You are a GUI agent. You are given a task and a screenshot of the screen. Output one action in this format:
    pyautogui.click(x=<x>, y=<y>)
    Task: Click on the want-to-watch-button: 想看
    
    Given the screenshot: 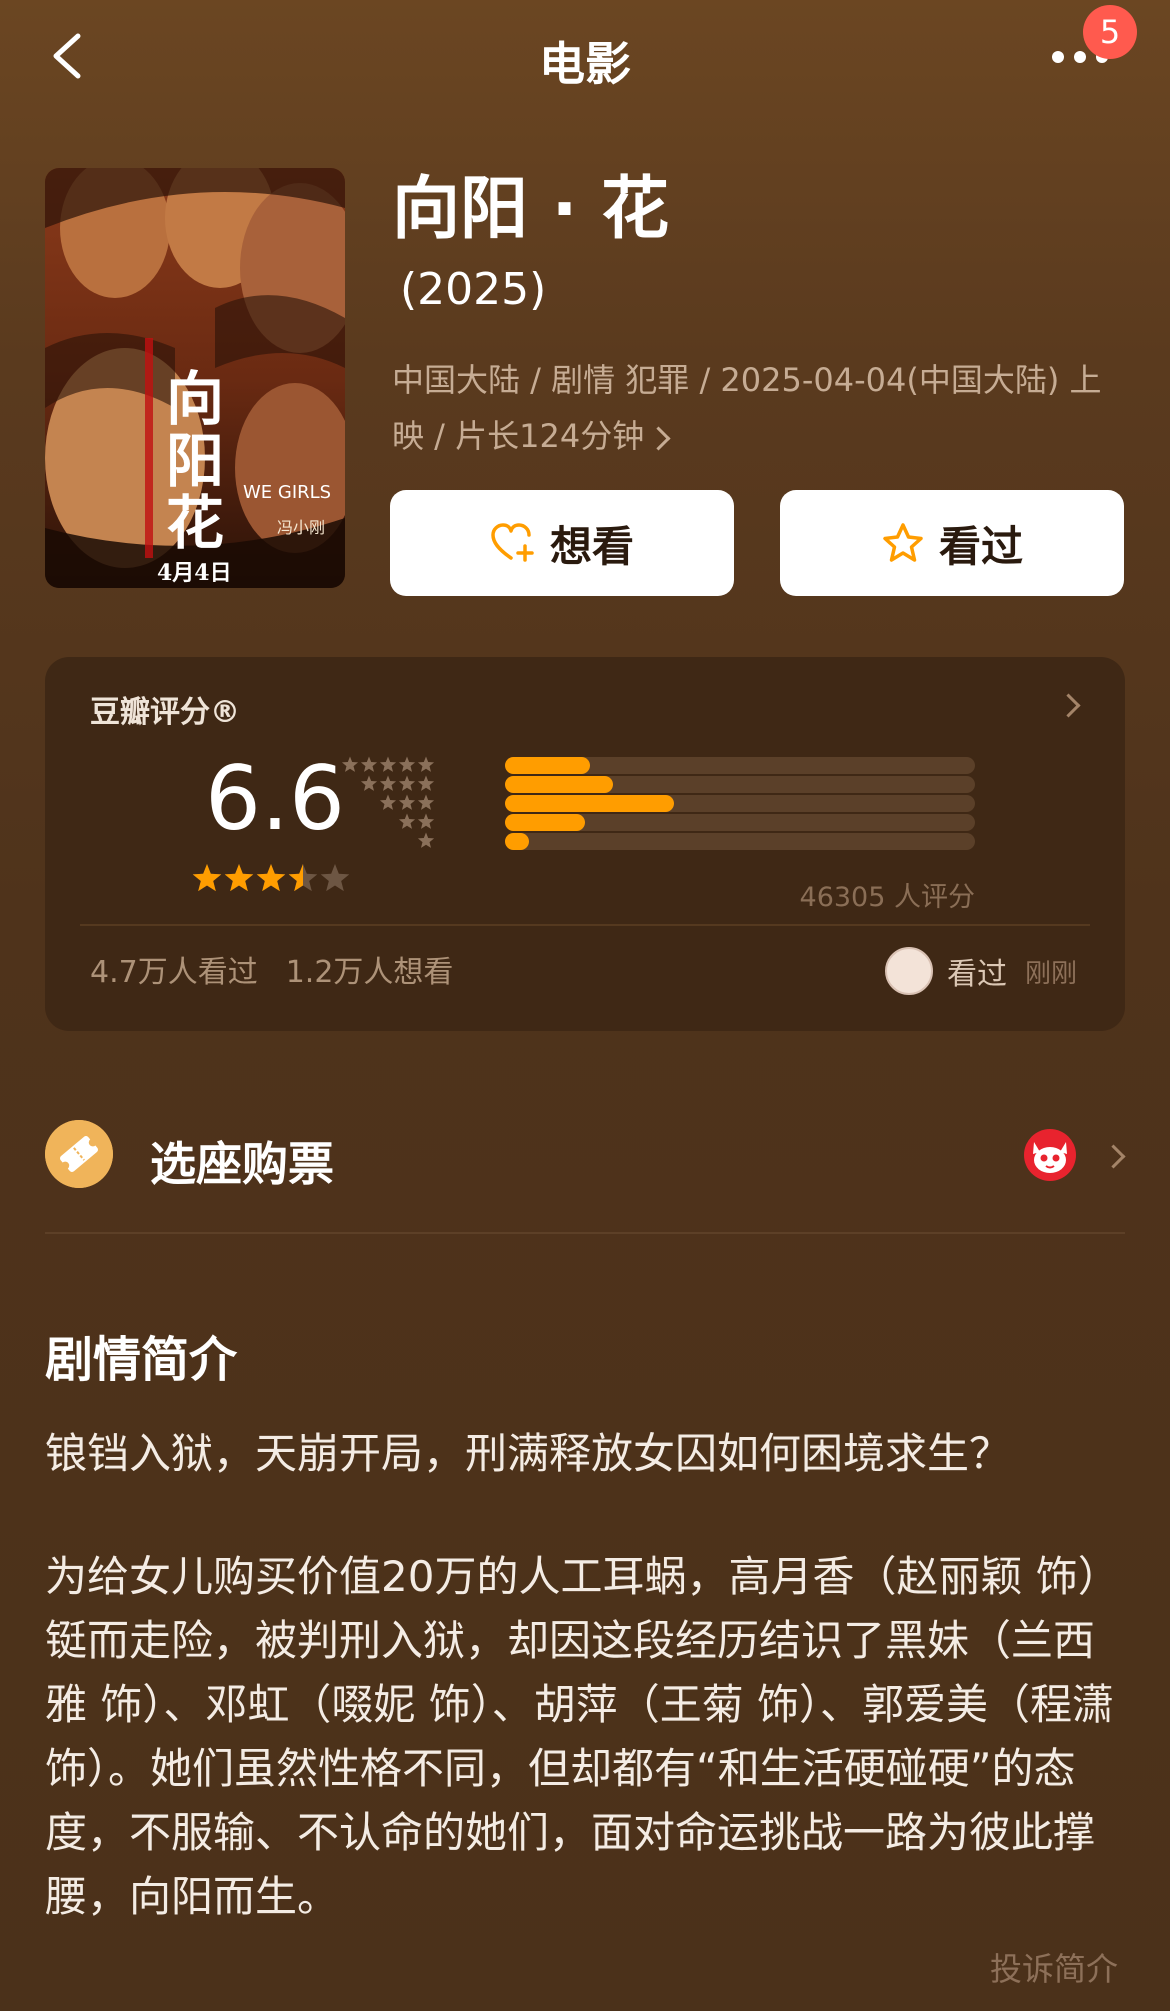 What is the action you would take?
    pyautogui.click(x=562, y=543)
    